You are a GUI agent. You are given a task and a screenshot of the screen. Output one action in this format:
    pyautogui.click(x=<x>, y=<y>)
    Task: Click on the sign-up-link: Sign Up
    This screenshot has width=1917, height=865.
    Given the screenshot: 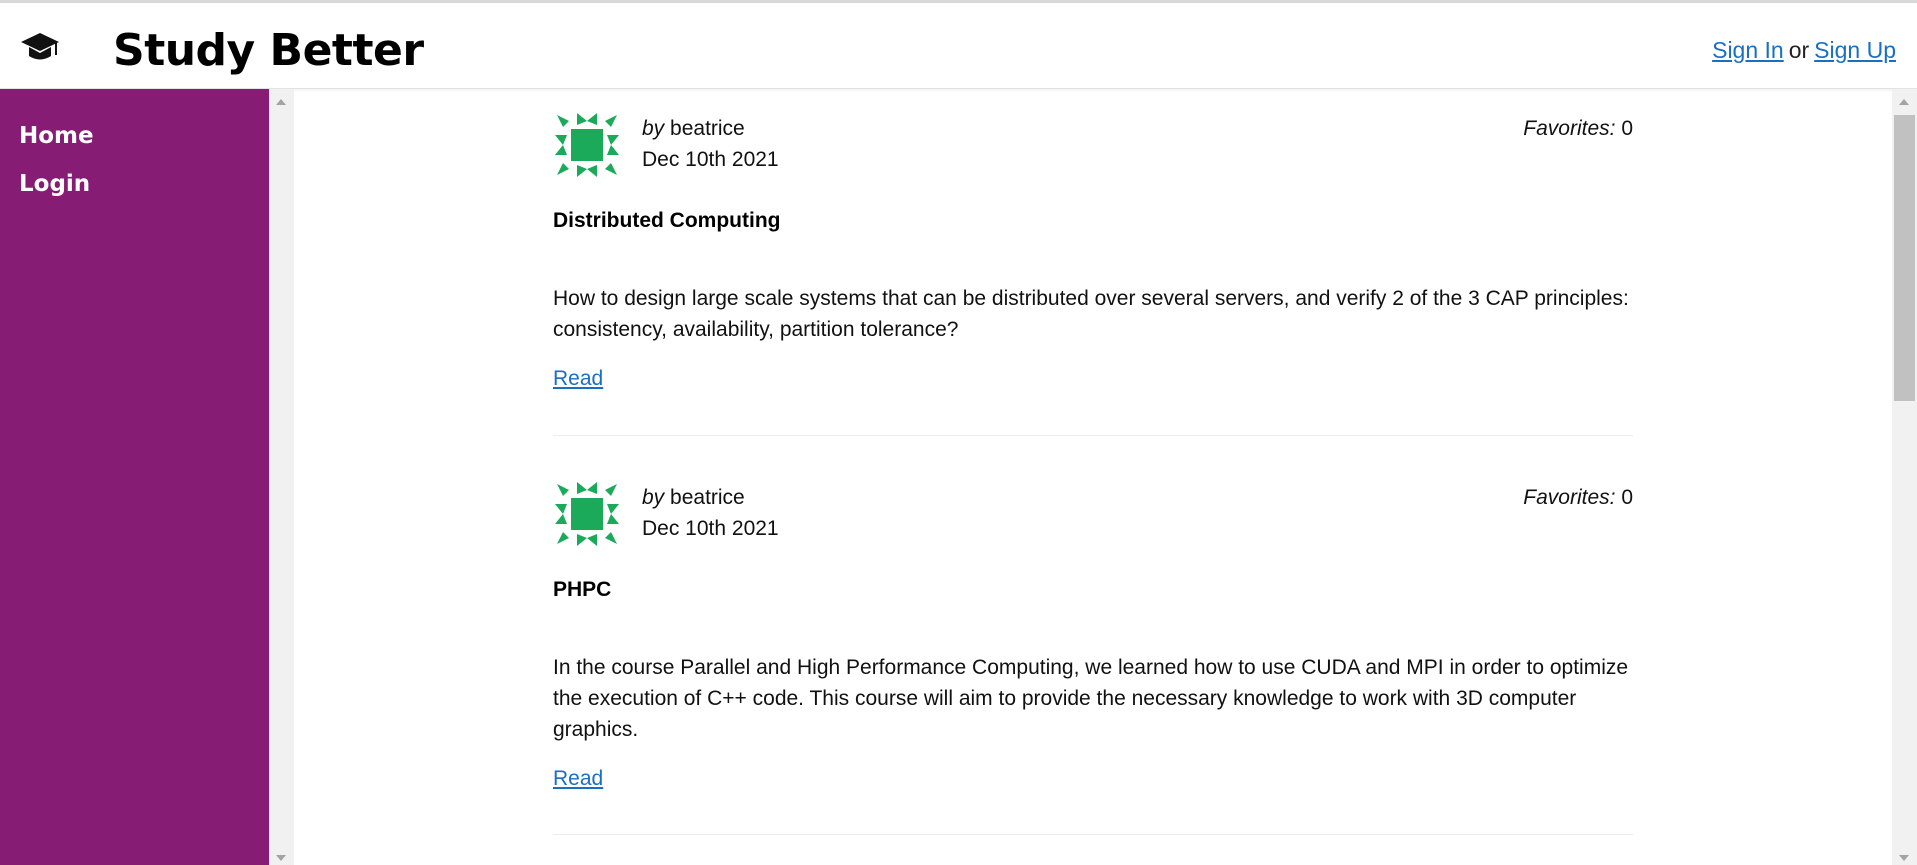 What is the action you would take?
    pyautogui.click(x=1855, y=50)
    